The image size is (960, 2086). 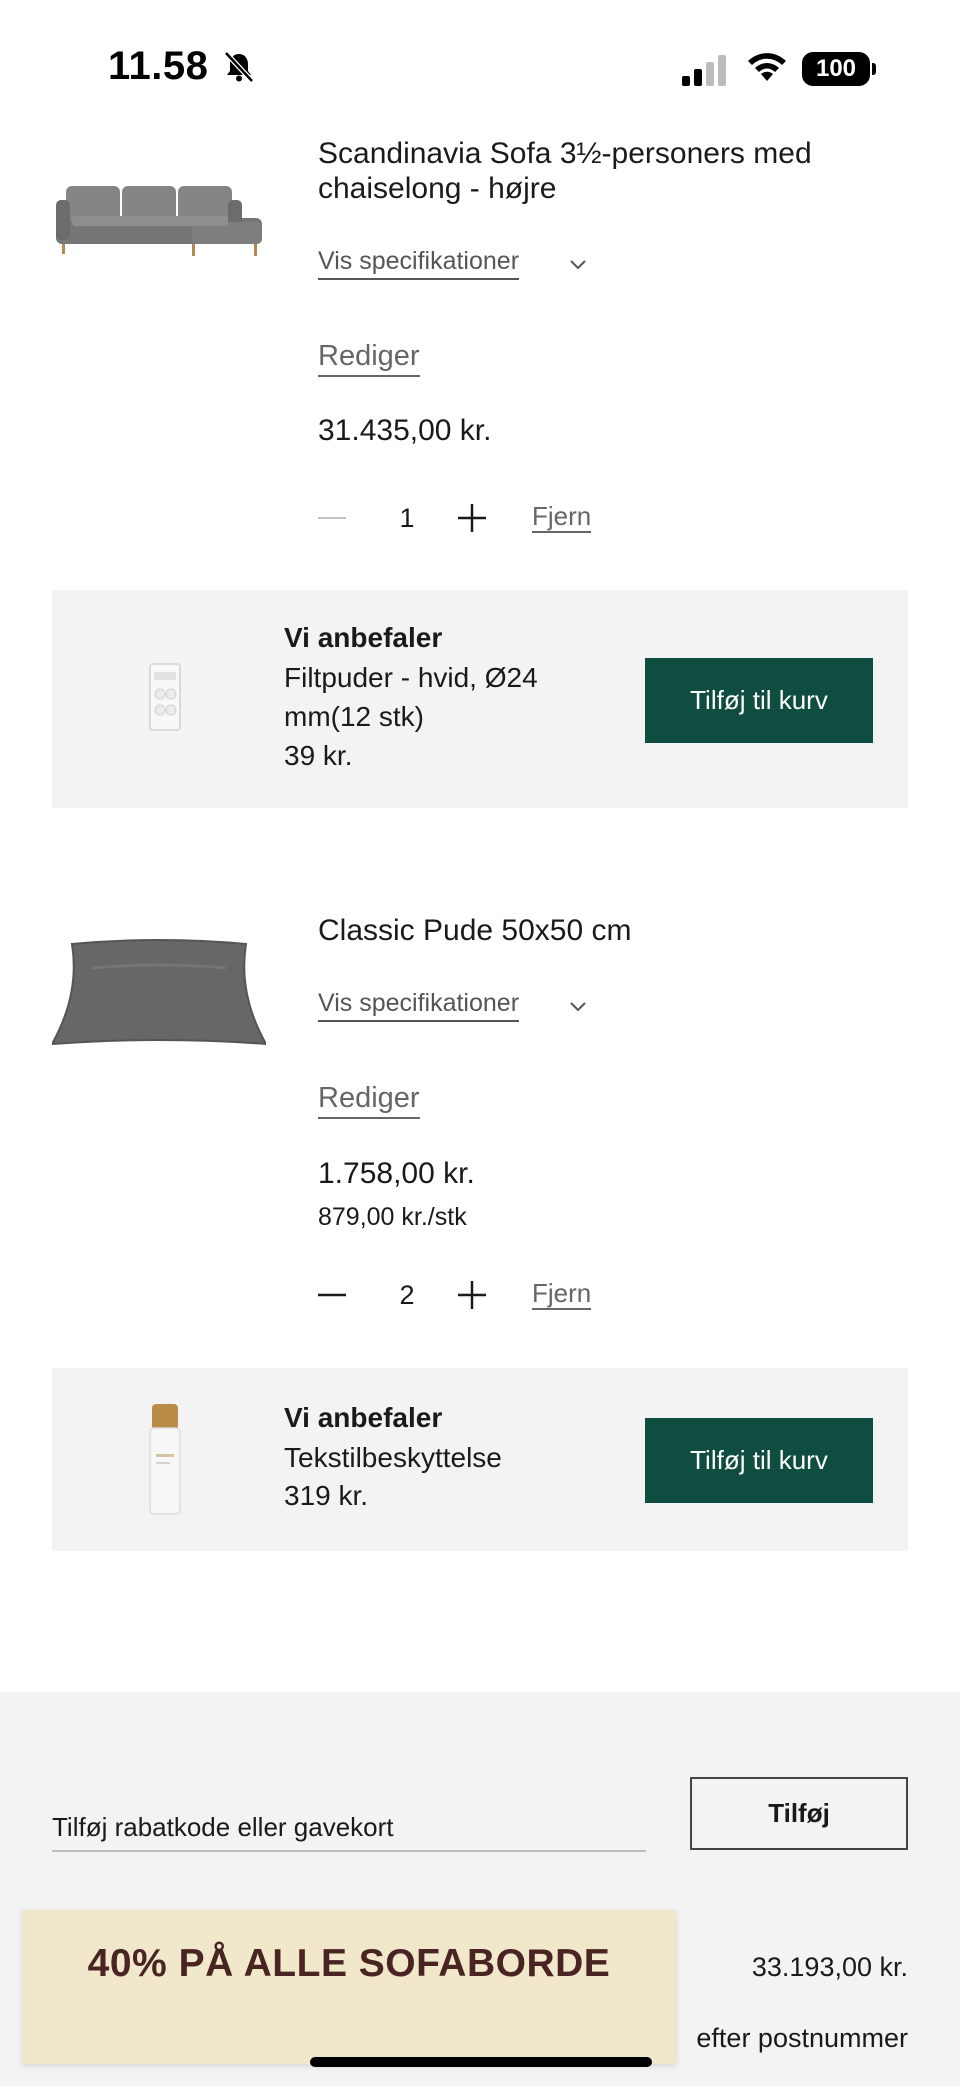 I want to click on item-price: 1.758,00 kr., so click(x=396, y=1173).